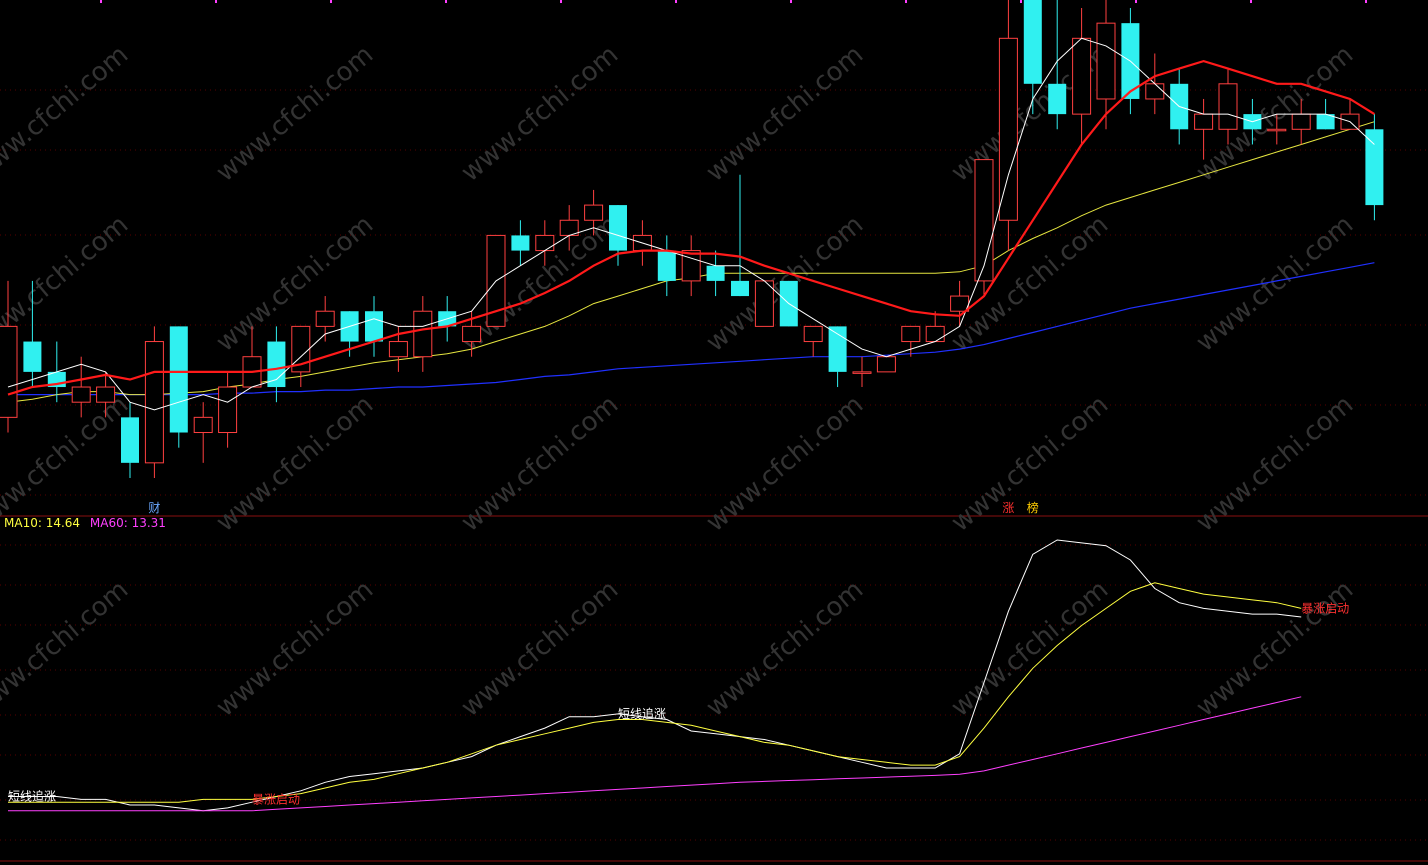 The image size is (1428, 865). Describe the element at coordinates (154, 508) in the screenshot. I see `event-marker: 财` at that location.